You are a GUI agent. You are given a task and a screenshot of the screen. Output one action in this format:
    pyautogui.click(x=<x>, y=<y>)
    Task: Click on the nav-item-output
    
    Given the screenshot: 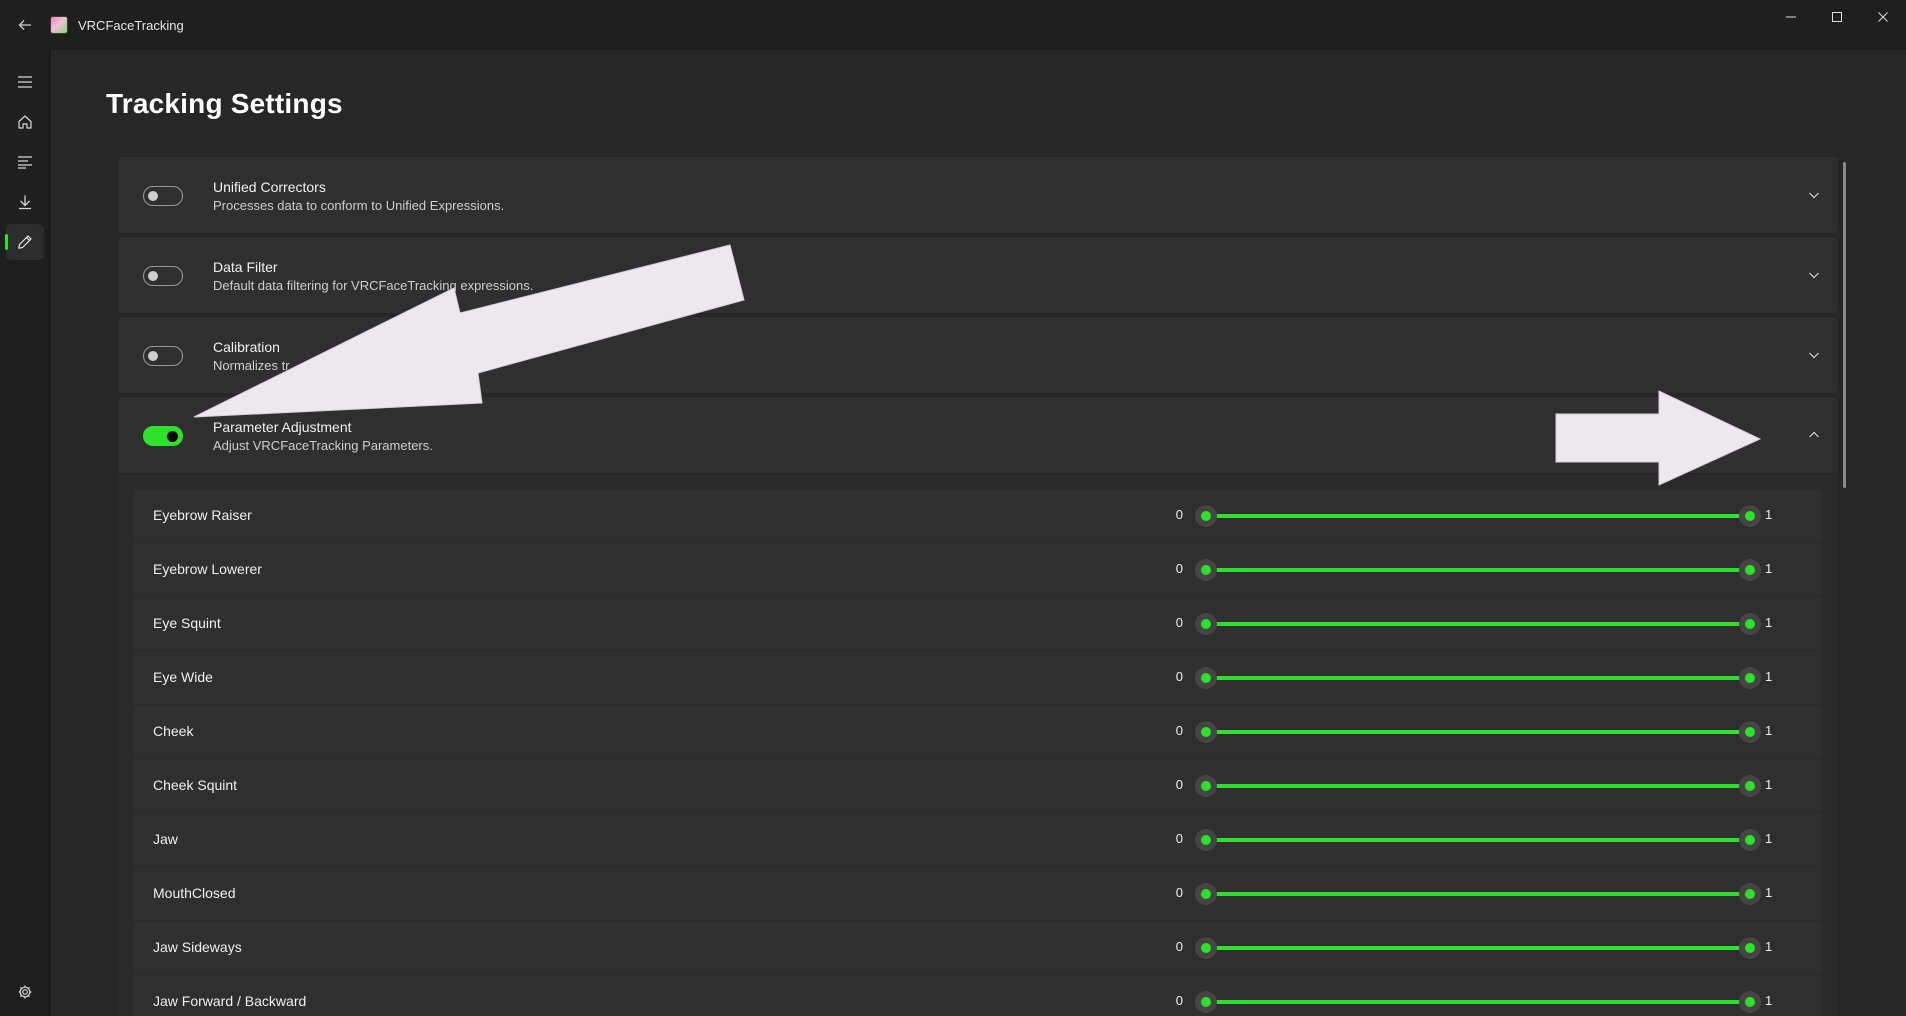 What is the action you would take?
    pyautogui.click(x=25, y=162)
    